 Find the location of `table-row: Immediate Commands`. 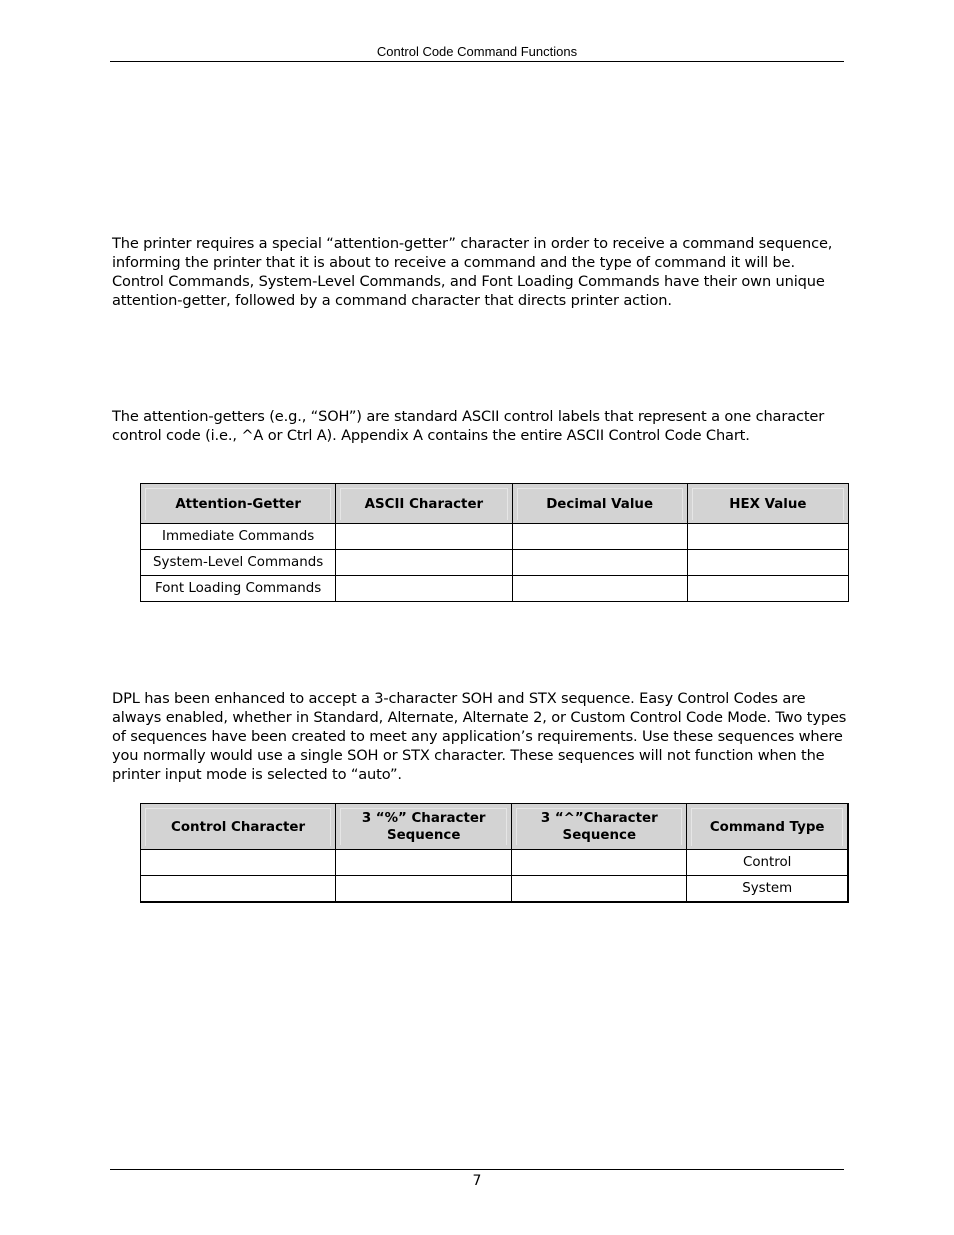

table-row: Immediate Commands is located at coordinates (494, 536).